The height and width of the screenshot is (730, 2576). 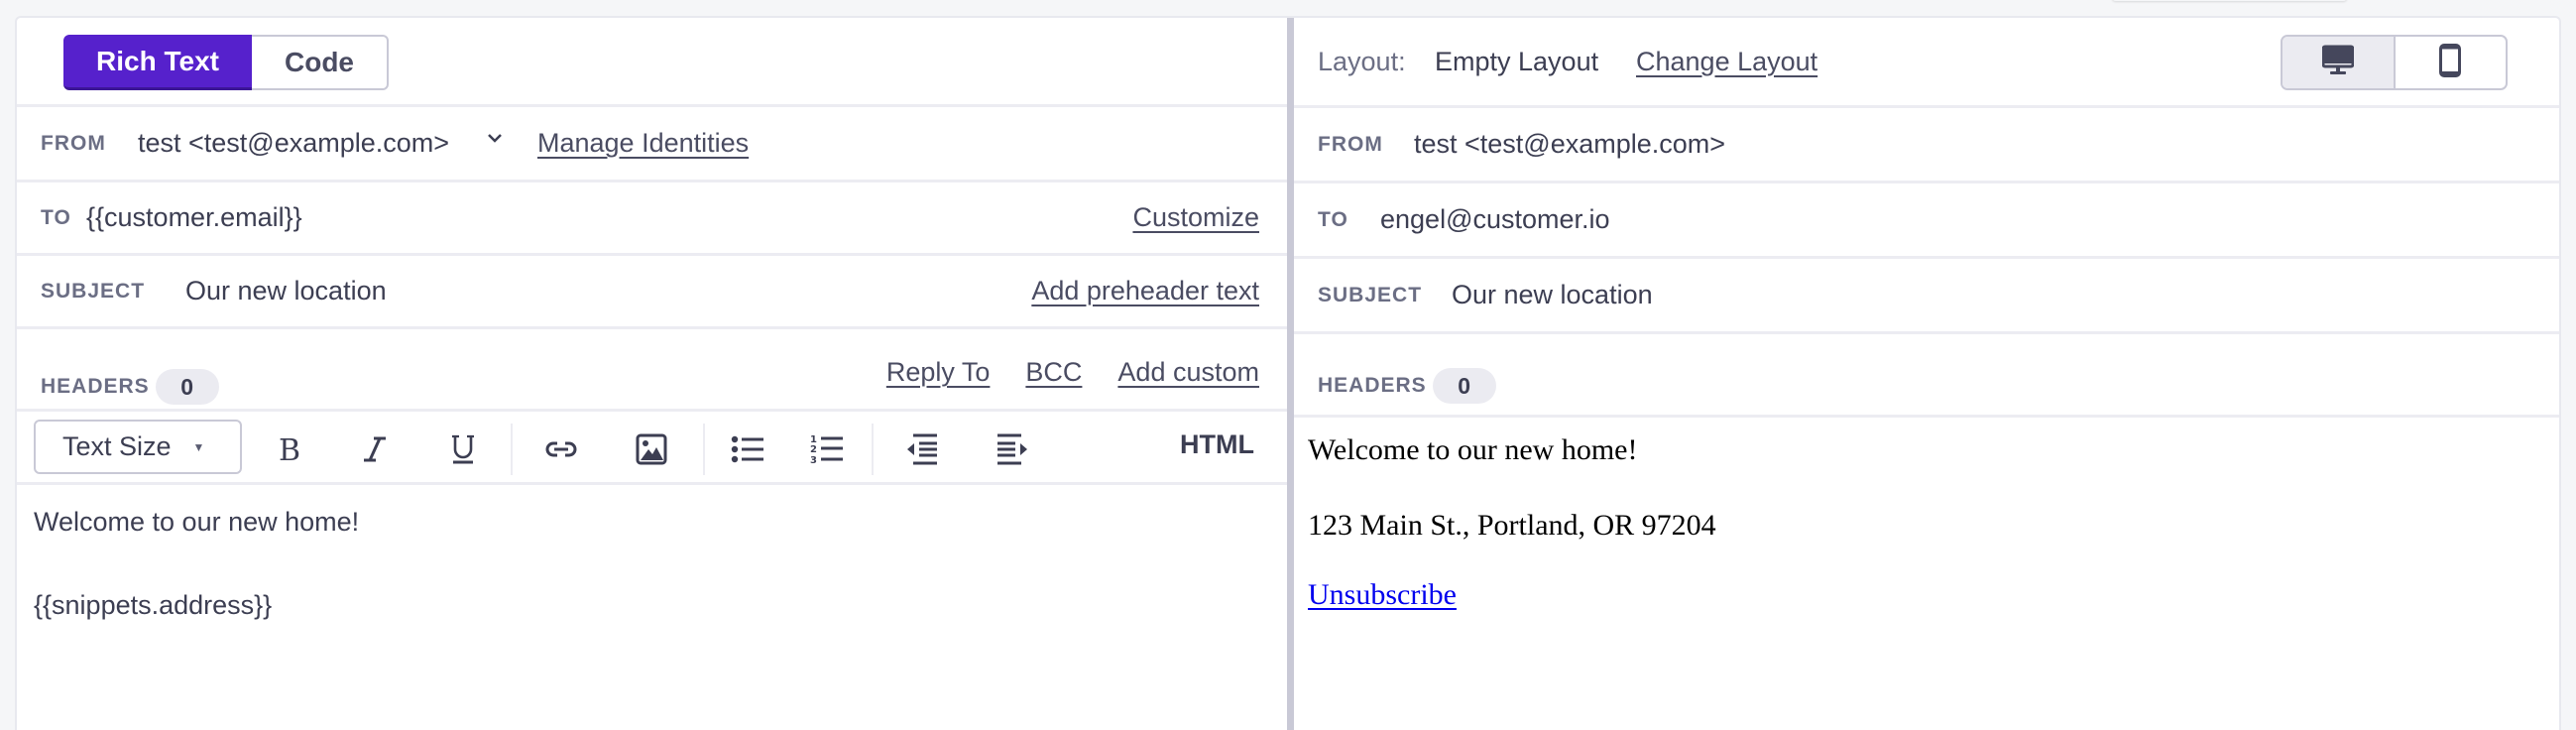 I want to click on to-actions: Customize, so click(x=1195, y=218).